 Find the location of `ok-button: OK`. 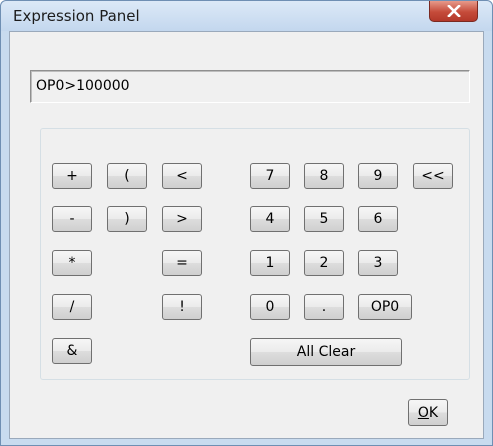

ok-button: OK is located at coordinates (428, 412).